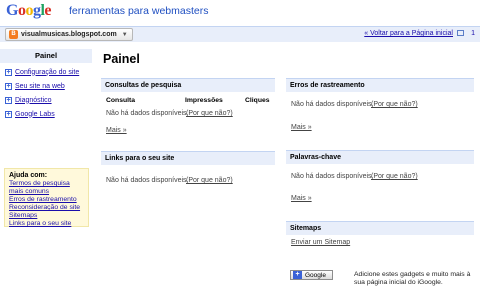 The width and height of the screenshot is (480, 304). I want to click on sidebar-item-diagnostics: + Diagnóstico, so click(46, 100).